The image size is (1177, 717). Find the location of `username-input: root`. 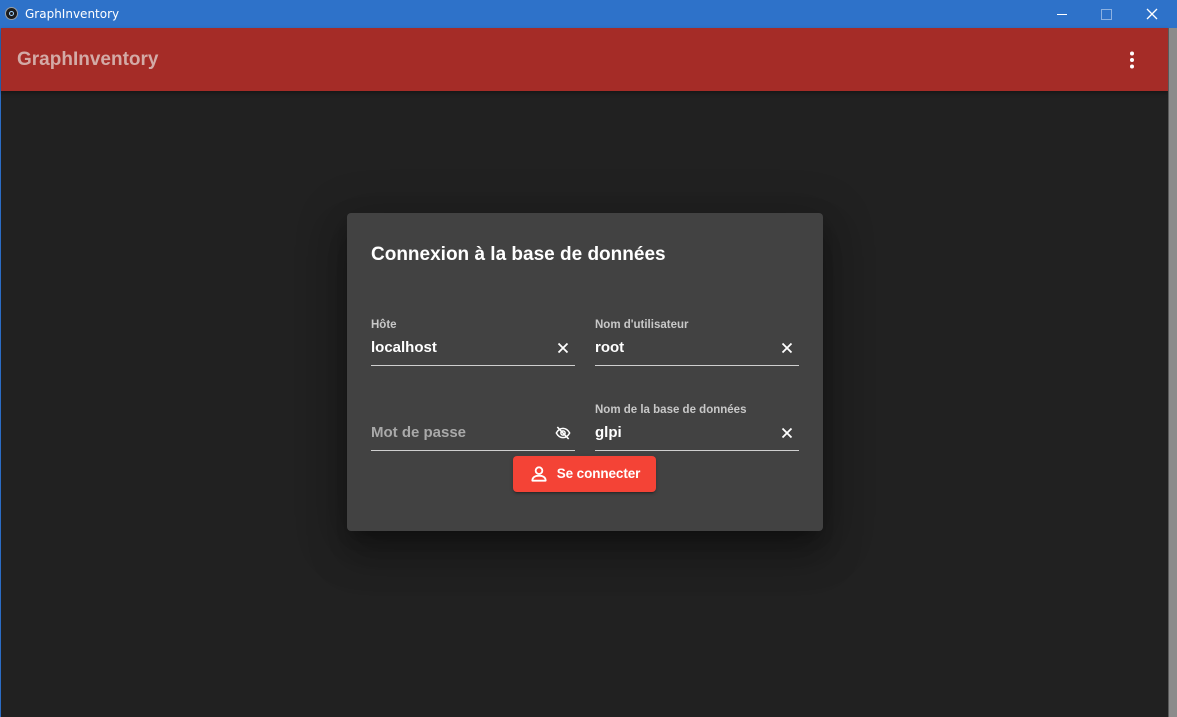

username-input: root is located at coordinates (609, 348).